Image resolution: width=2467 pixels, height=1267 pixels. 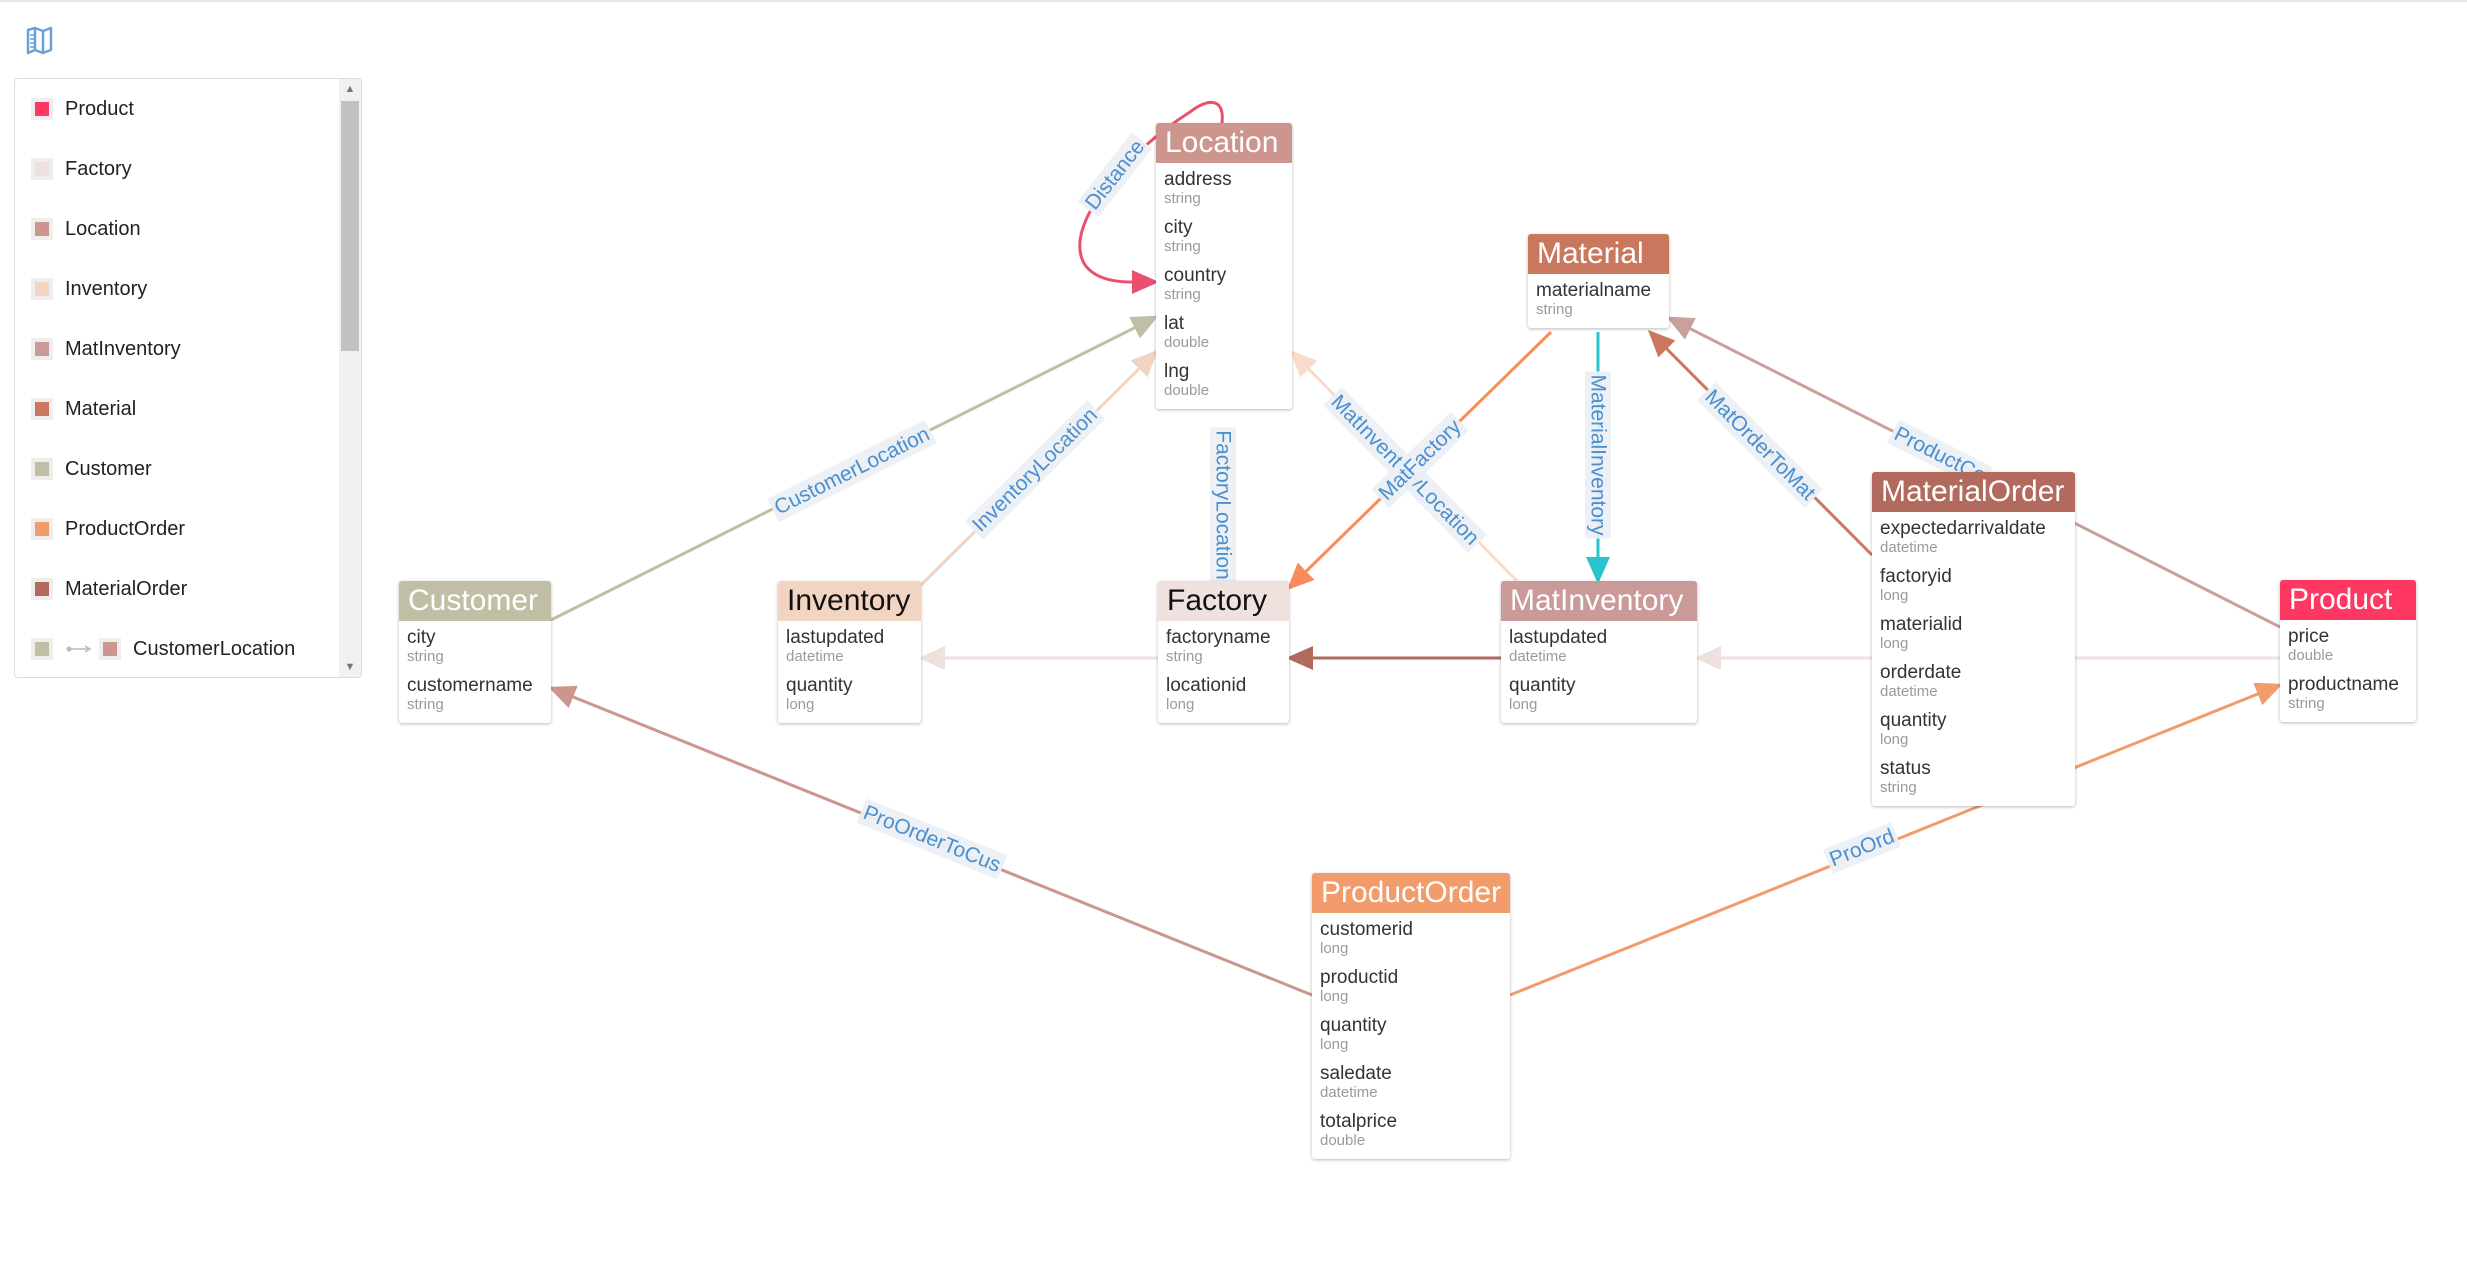 What do you see at coordinates (1411, 1081) in the screenshot?
I see `property-row: saledate datetime` at bounding box center [1411, 1081].